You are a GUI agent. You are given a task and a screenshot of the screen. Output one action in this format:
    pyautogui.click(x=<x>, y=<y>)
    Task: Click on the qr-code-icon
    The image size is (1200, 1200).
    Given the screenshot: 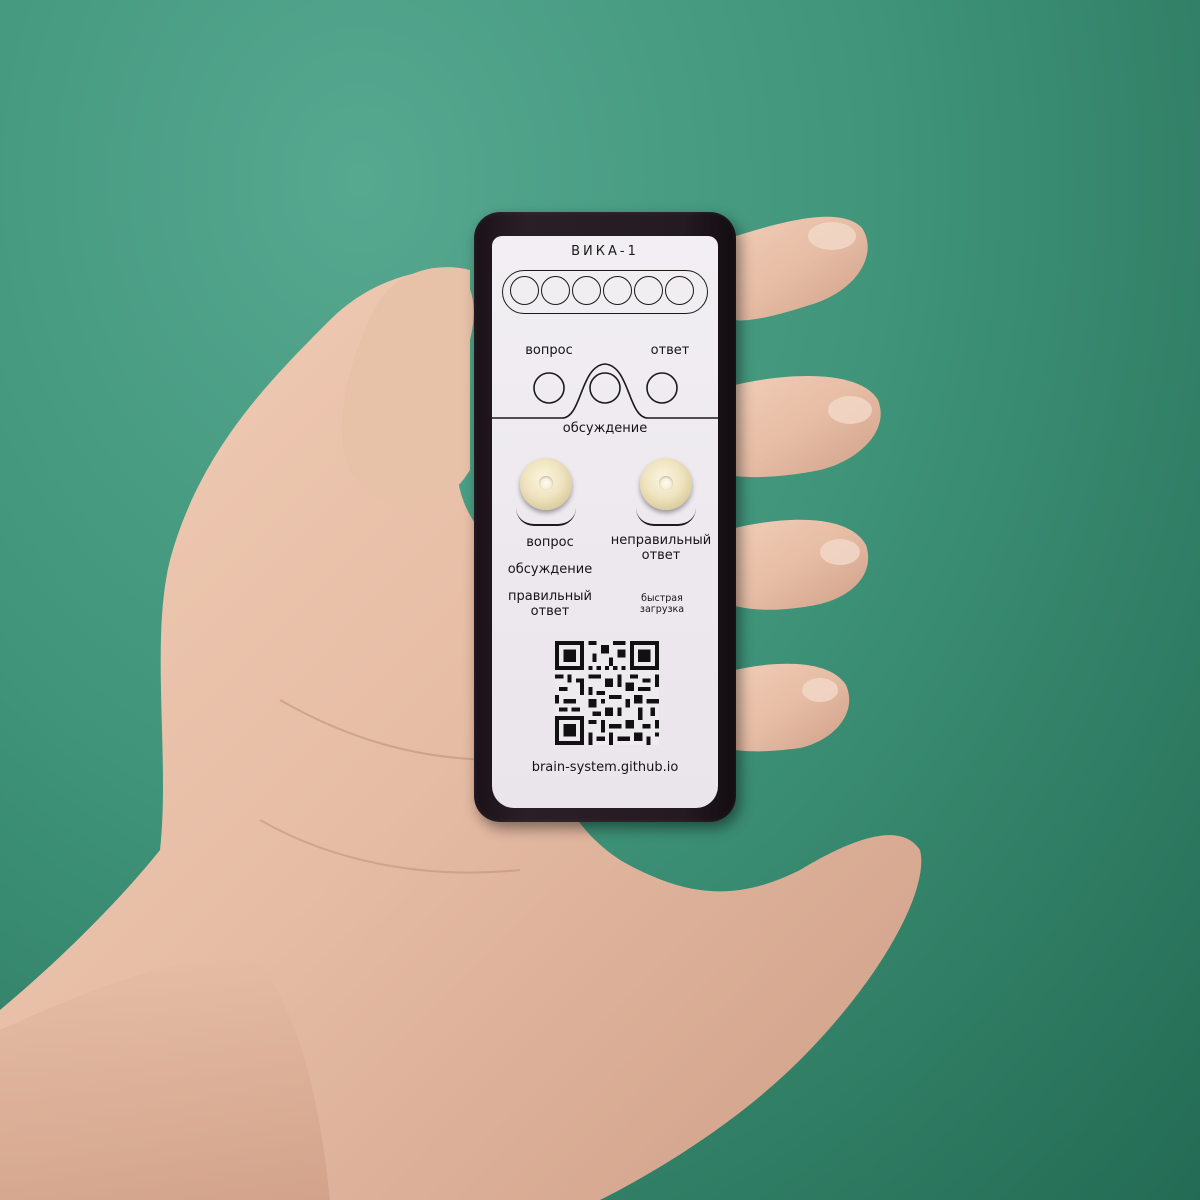 What is the action you would take?
    pyautogui.click(x=607, y=693)
    